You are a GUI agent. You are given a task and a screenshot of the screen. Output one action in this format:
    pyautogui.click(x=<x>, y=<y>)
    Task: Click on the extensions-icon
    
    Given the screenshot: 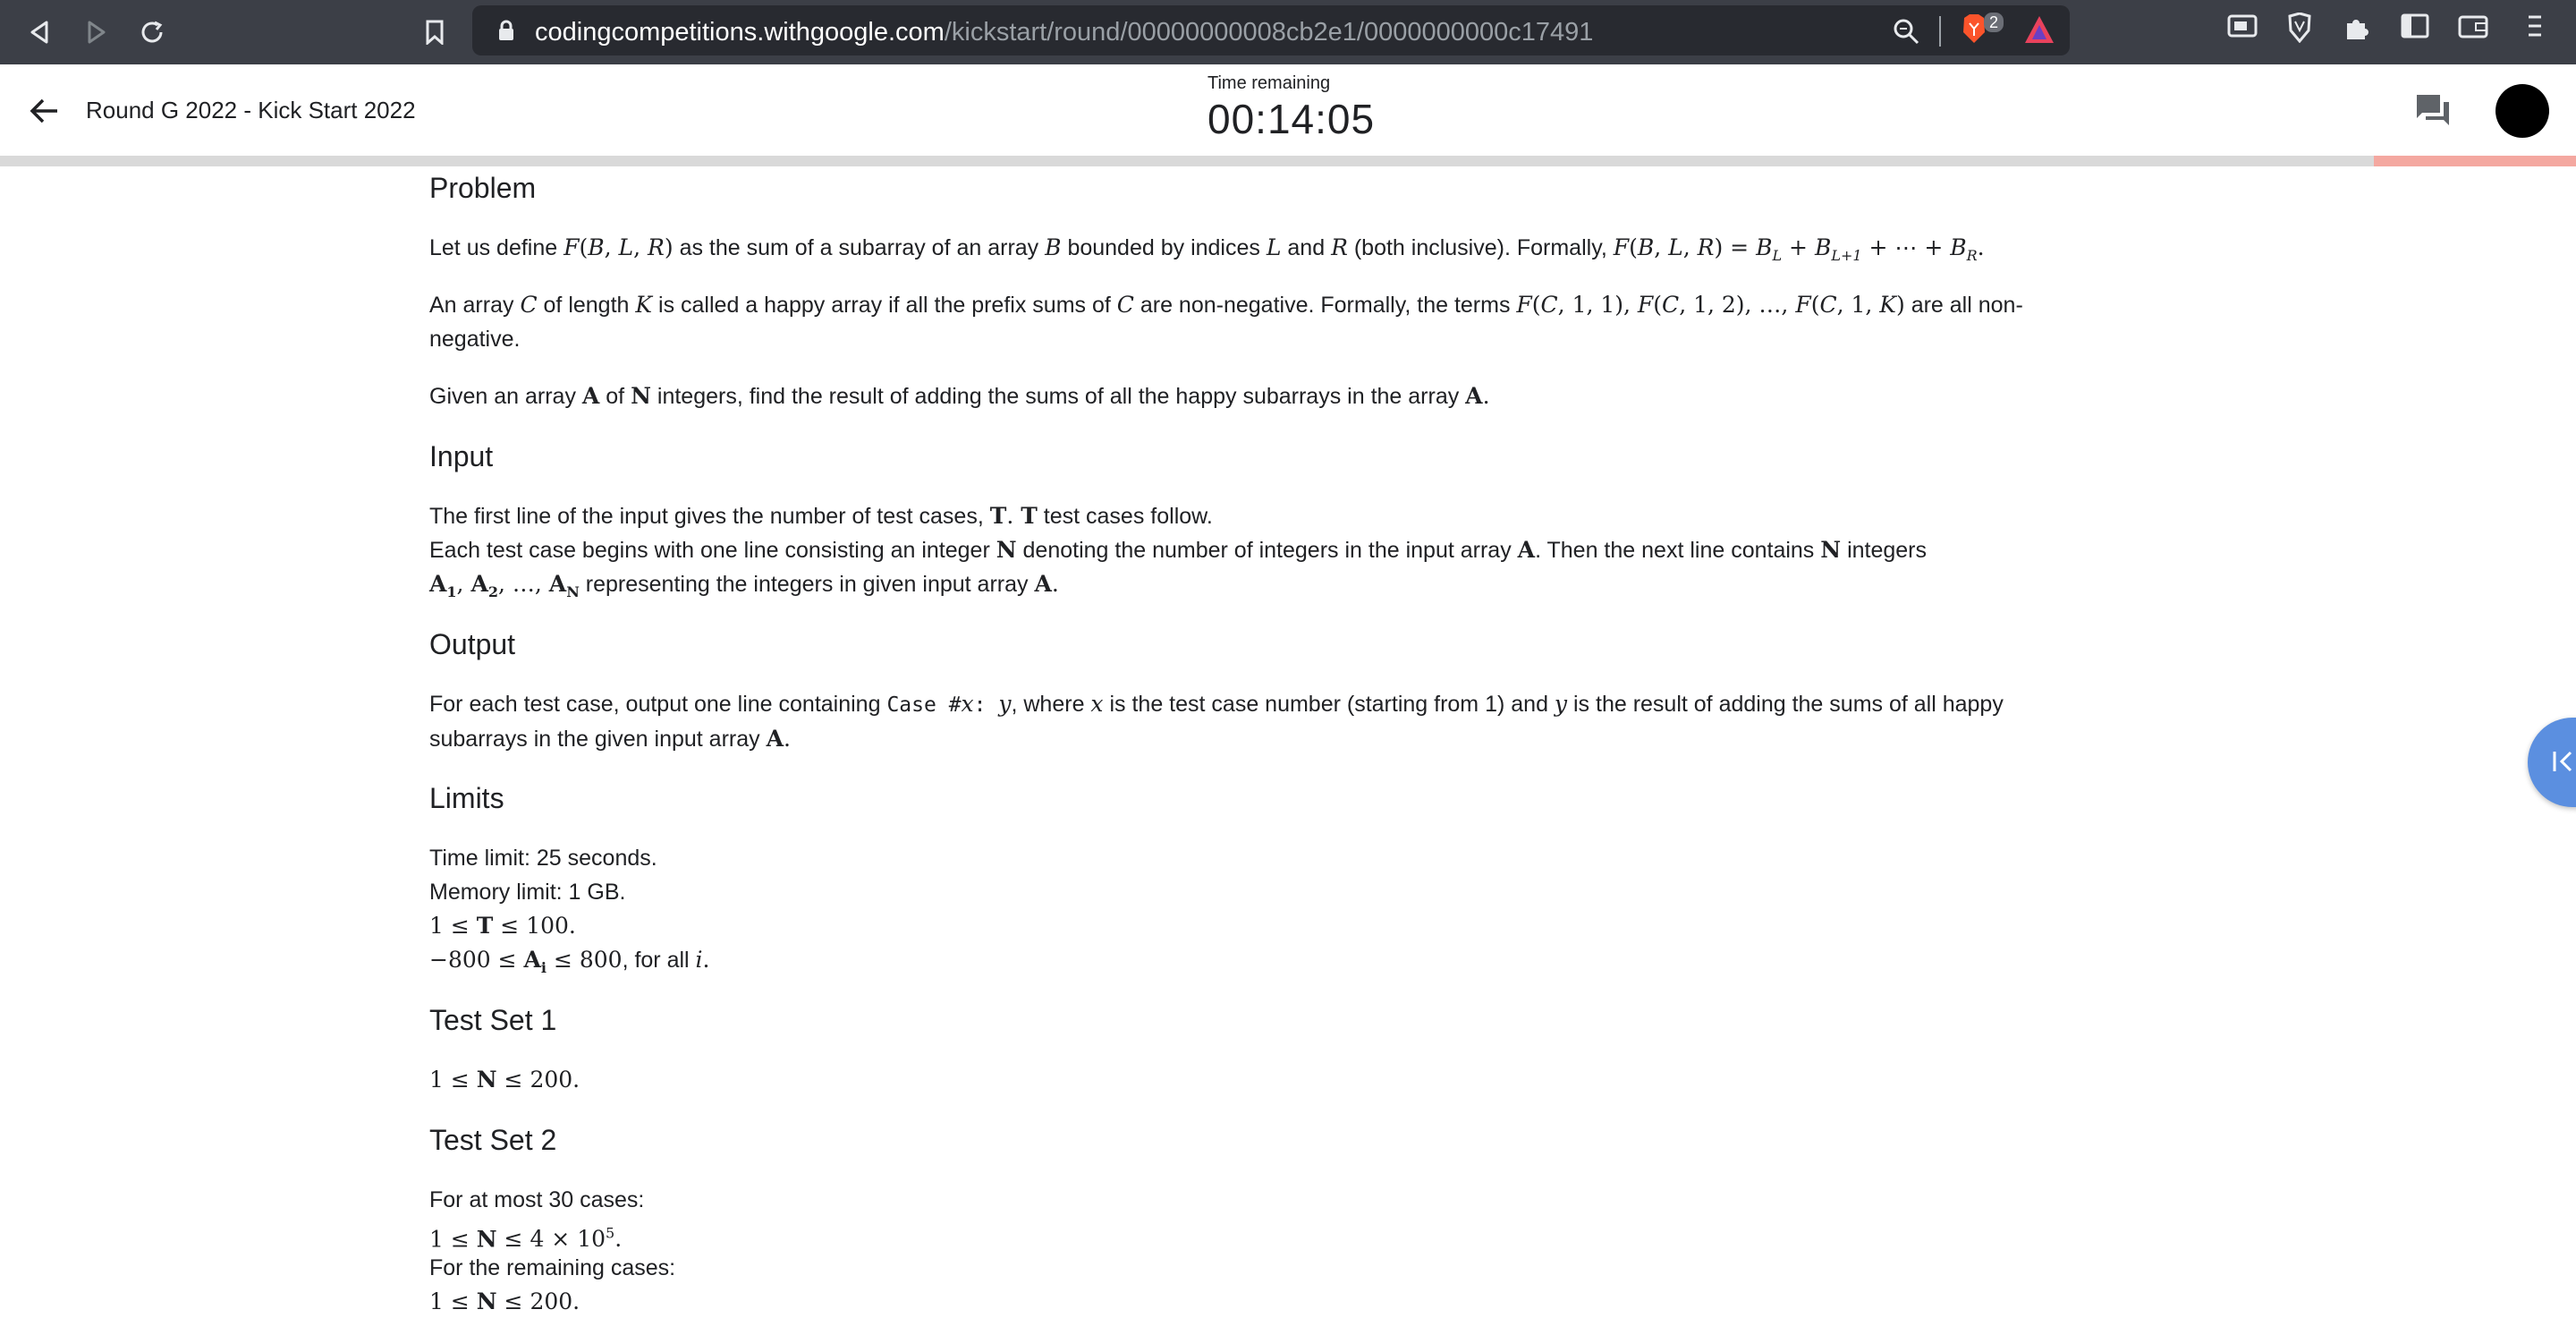 What is the action you would take?
    pyautogui.click(x=2357, y=29)
    